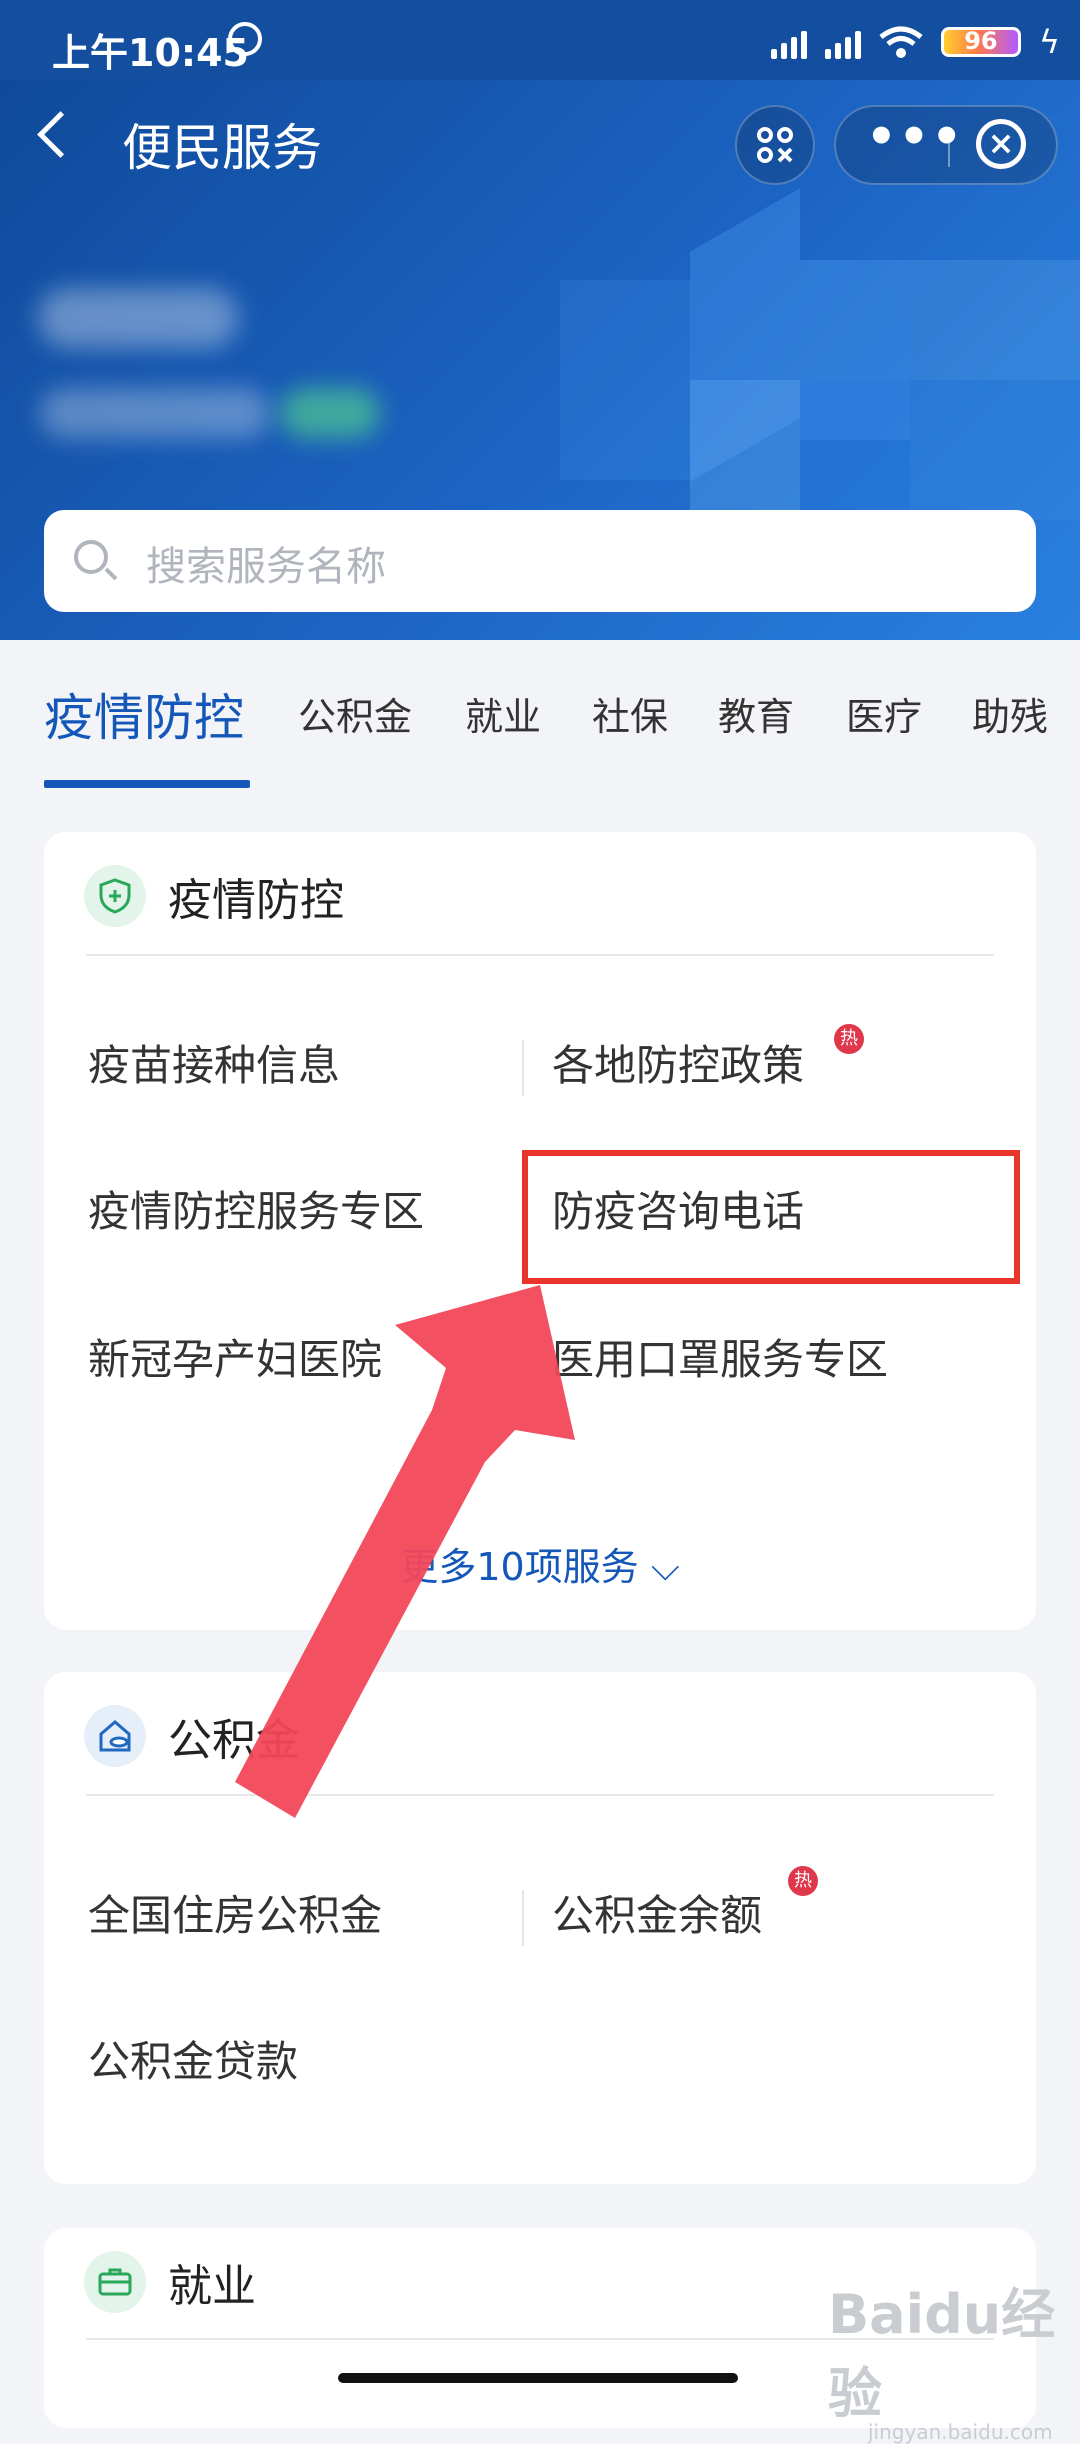 This screenshot has width=1080, height=2444. I want to click on category-tabs: 疫情防控 公积金 就业 社保 教育 医疗 助残, so click(540, 720).